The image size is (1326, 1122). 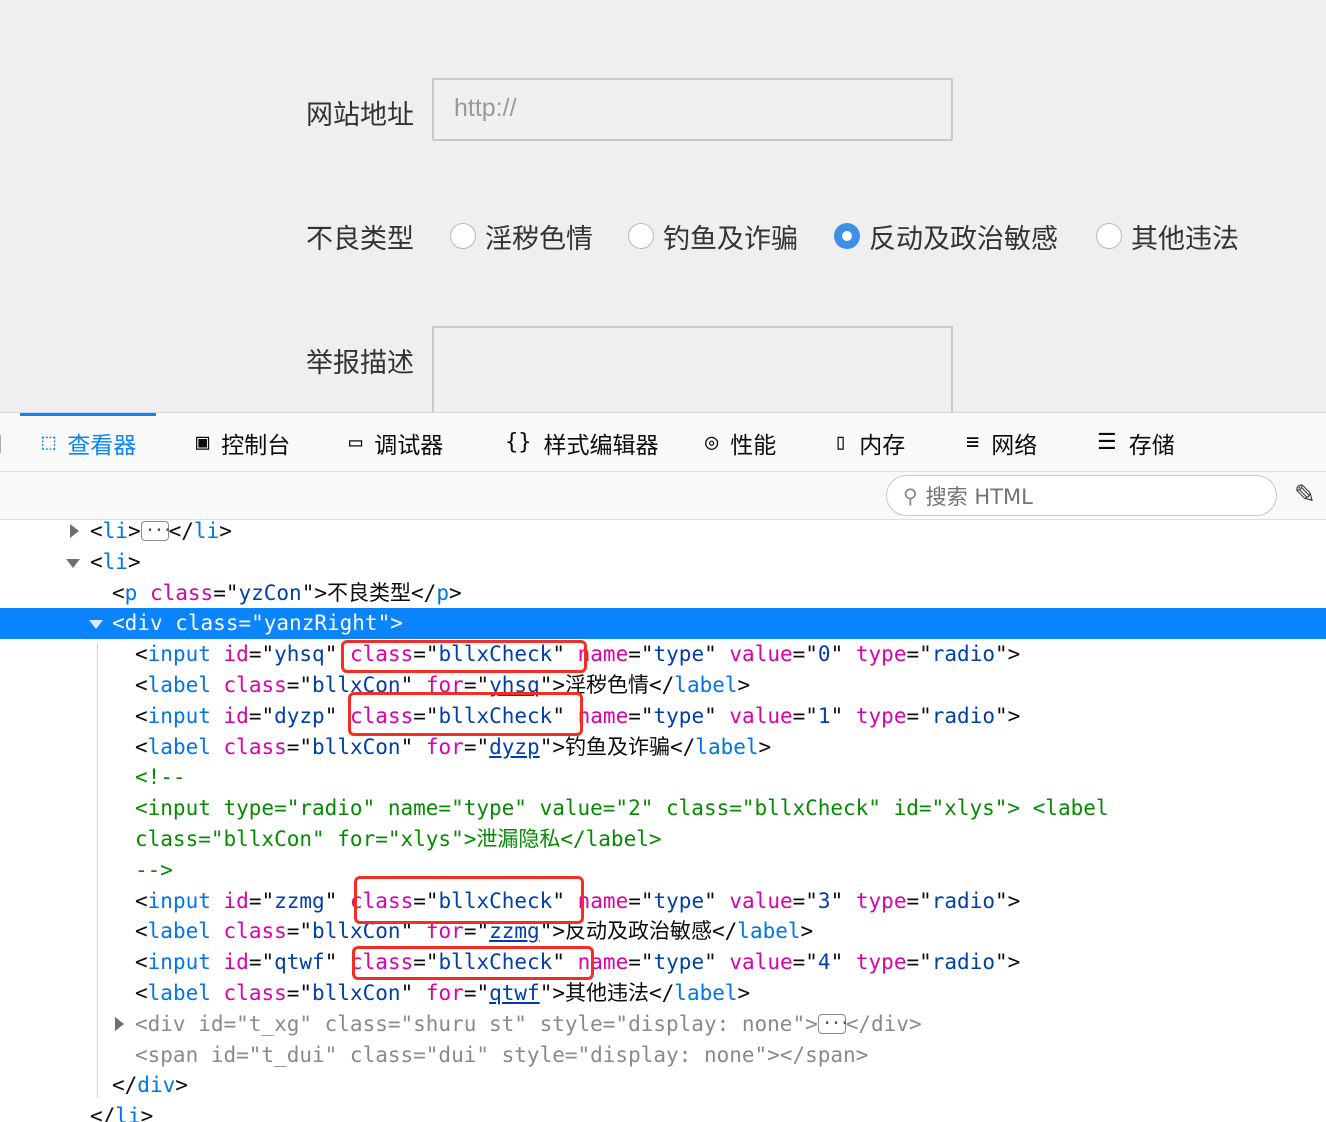 What do you see at coordinates (663, 839) in the screenshot?
I see `tree-node-comment: class="bllxCon" for="xlys">泄漏隐私</label>` at bounding box center [663, 839].